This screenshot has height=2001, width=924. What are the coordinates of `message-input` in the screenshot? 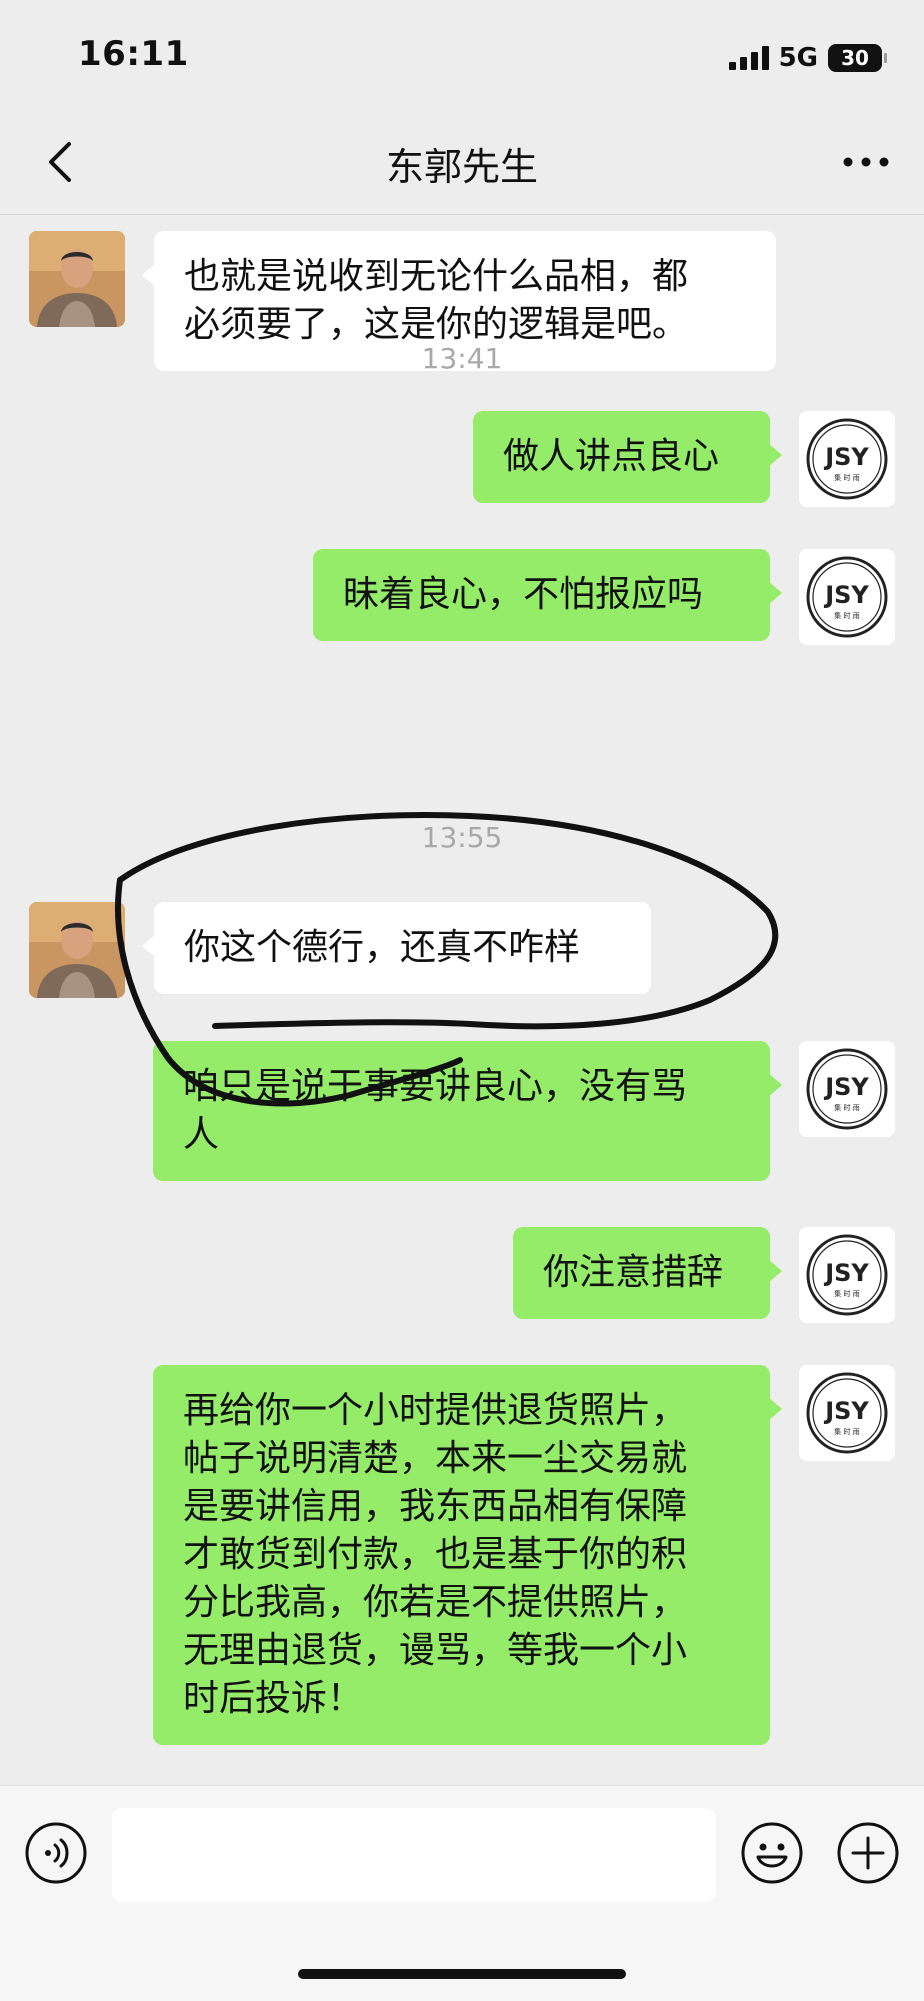 It's located at (414, 1855).